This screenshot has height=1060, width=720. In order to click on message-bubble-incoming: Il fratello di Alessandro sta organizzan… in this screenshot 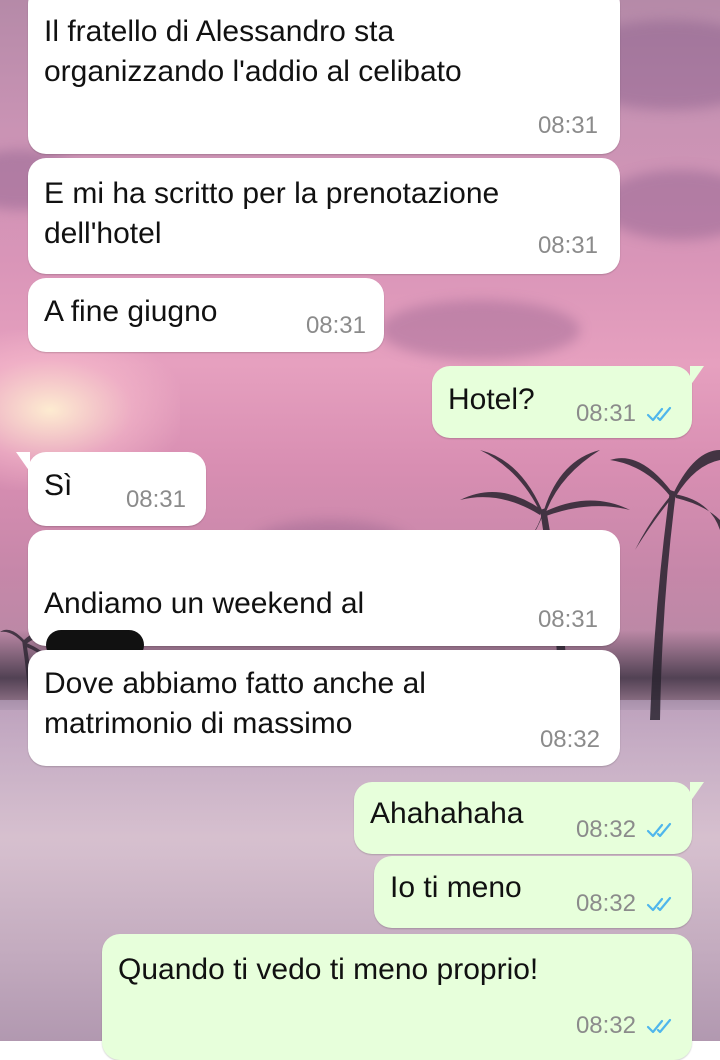, I will do `click(324, 77)`.